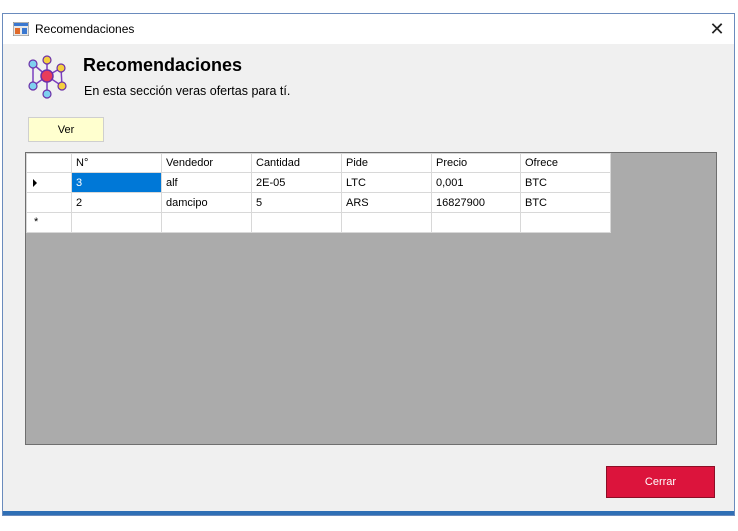  Describe the element at coordinates (116, 182) in the screenshot. I see `table-cell: 3` at that location.